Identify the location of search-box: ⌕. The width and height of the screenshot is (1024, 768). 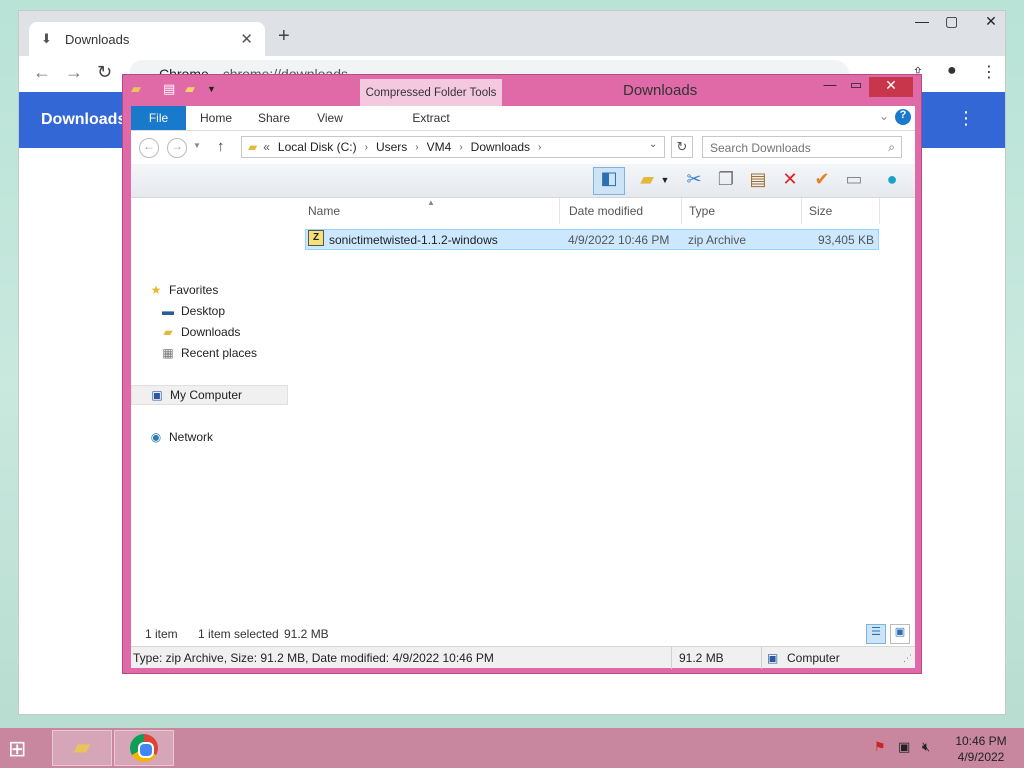
(802, 147).